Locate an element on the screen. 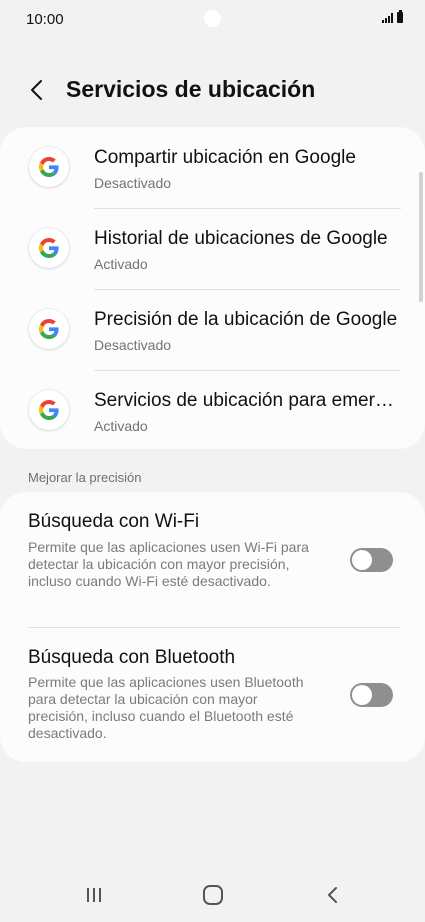 The height and width of the screenshot is (922, 425). item-title: Búsqueda con Bluetooth is located at coordinates (132, 657).